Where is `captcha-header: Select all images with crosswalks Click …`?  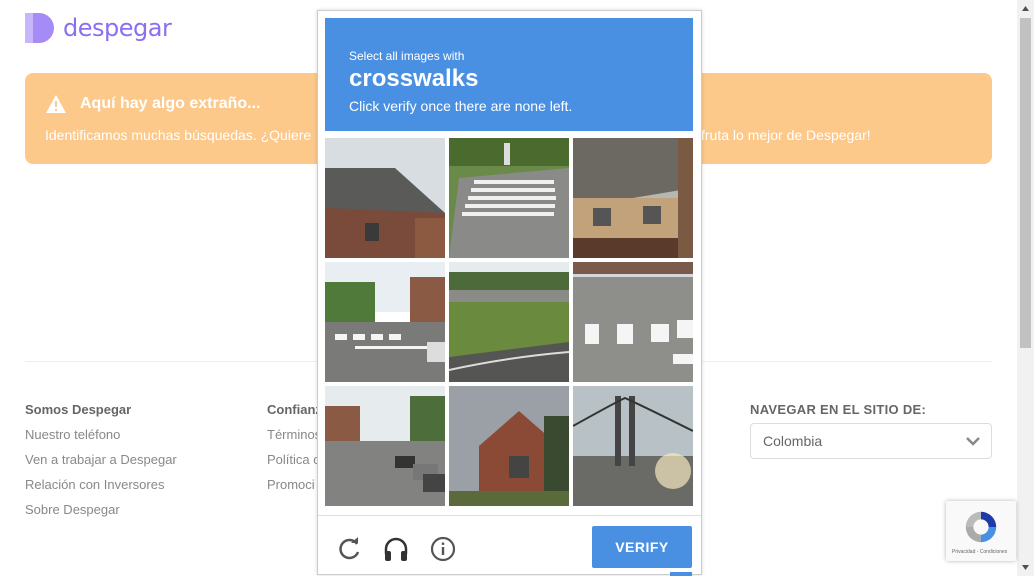 captcha-header: Select all images with crosswalks Click … is located at coordinates (509, 74).